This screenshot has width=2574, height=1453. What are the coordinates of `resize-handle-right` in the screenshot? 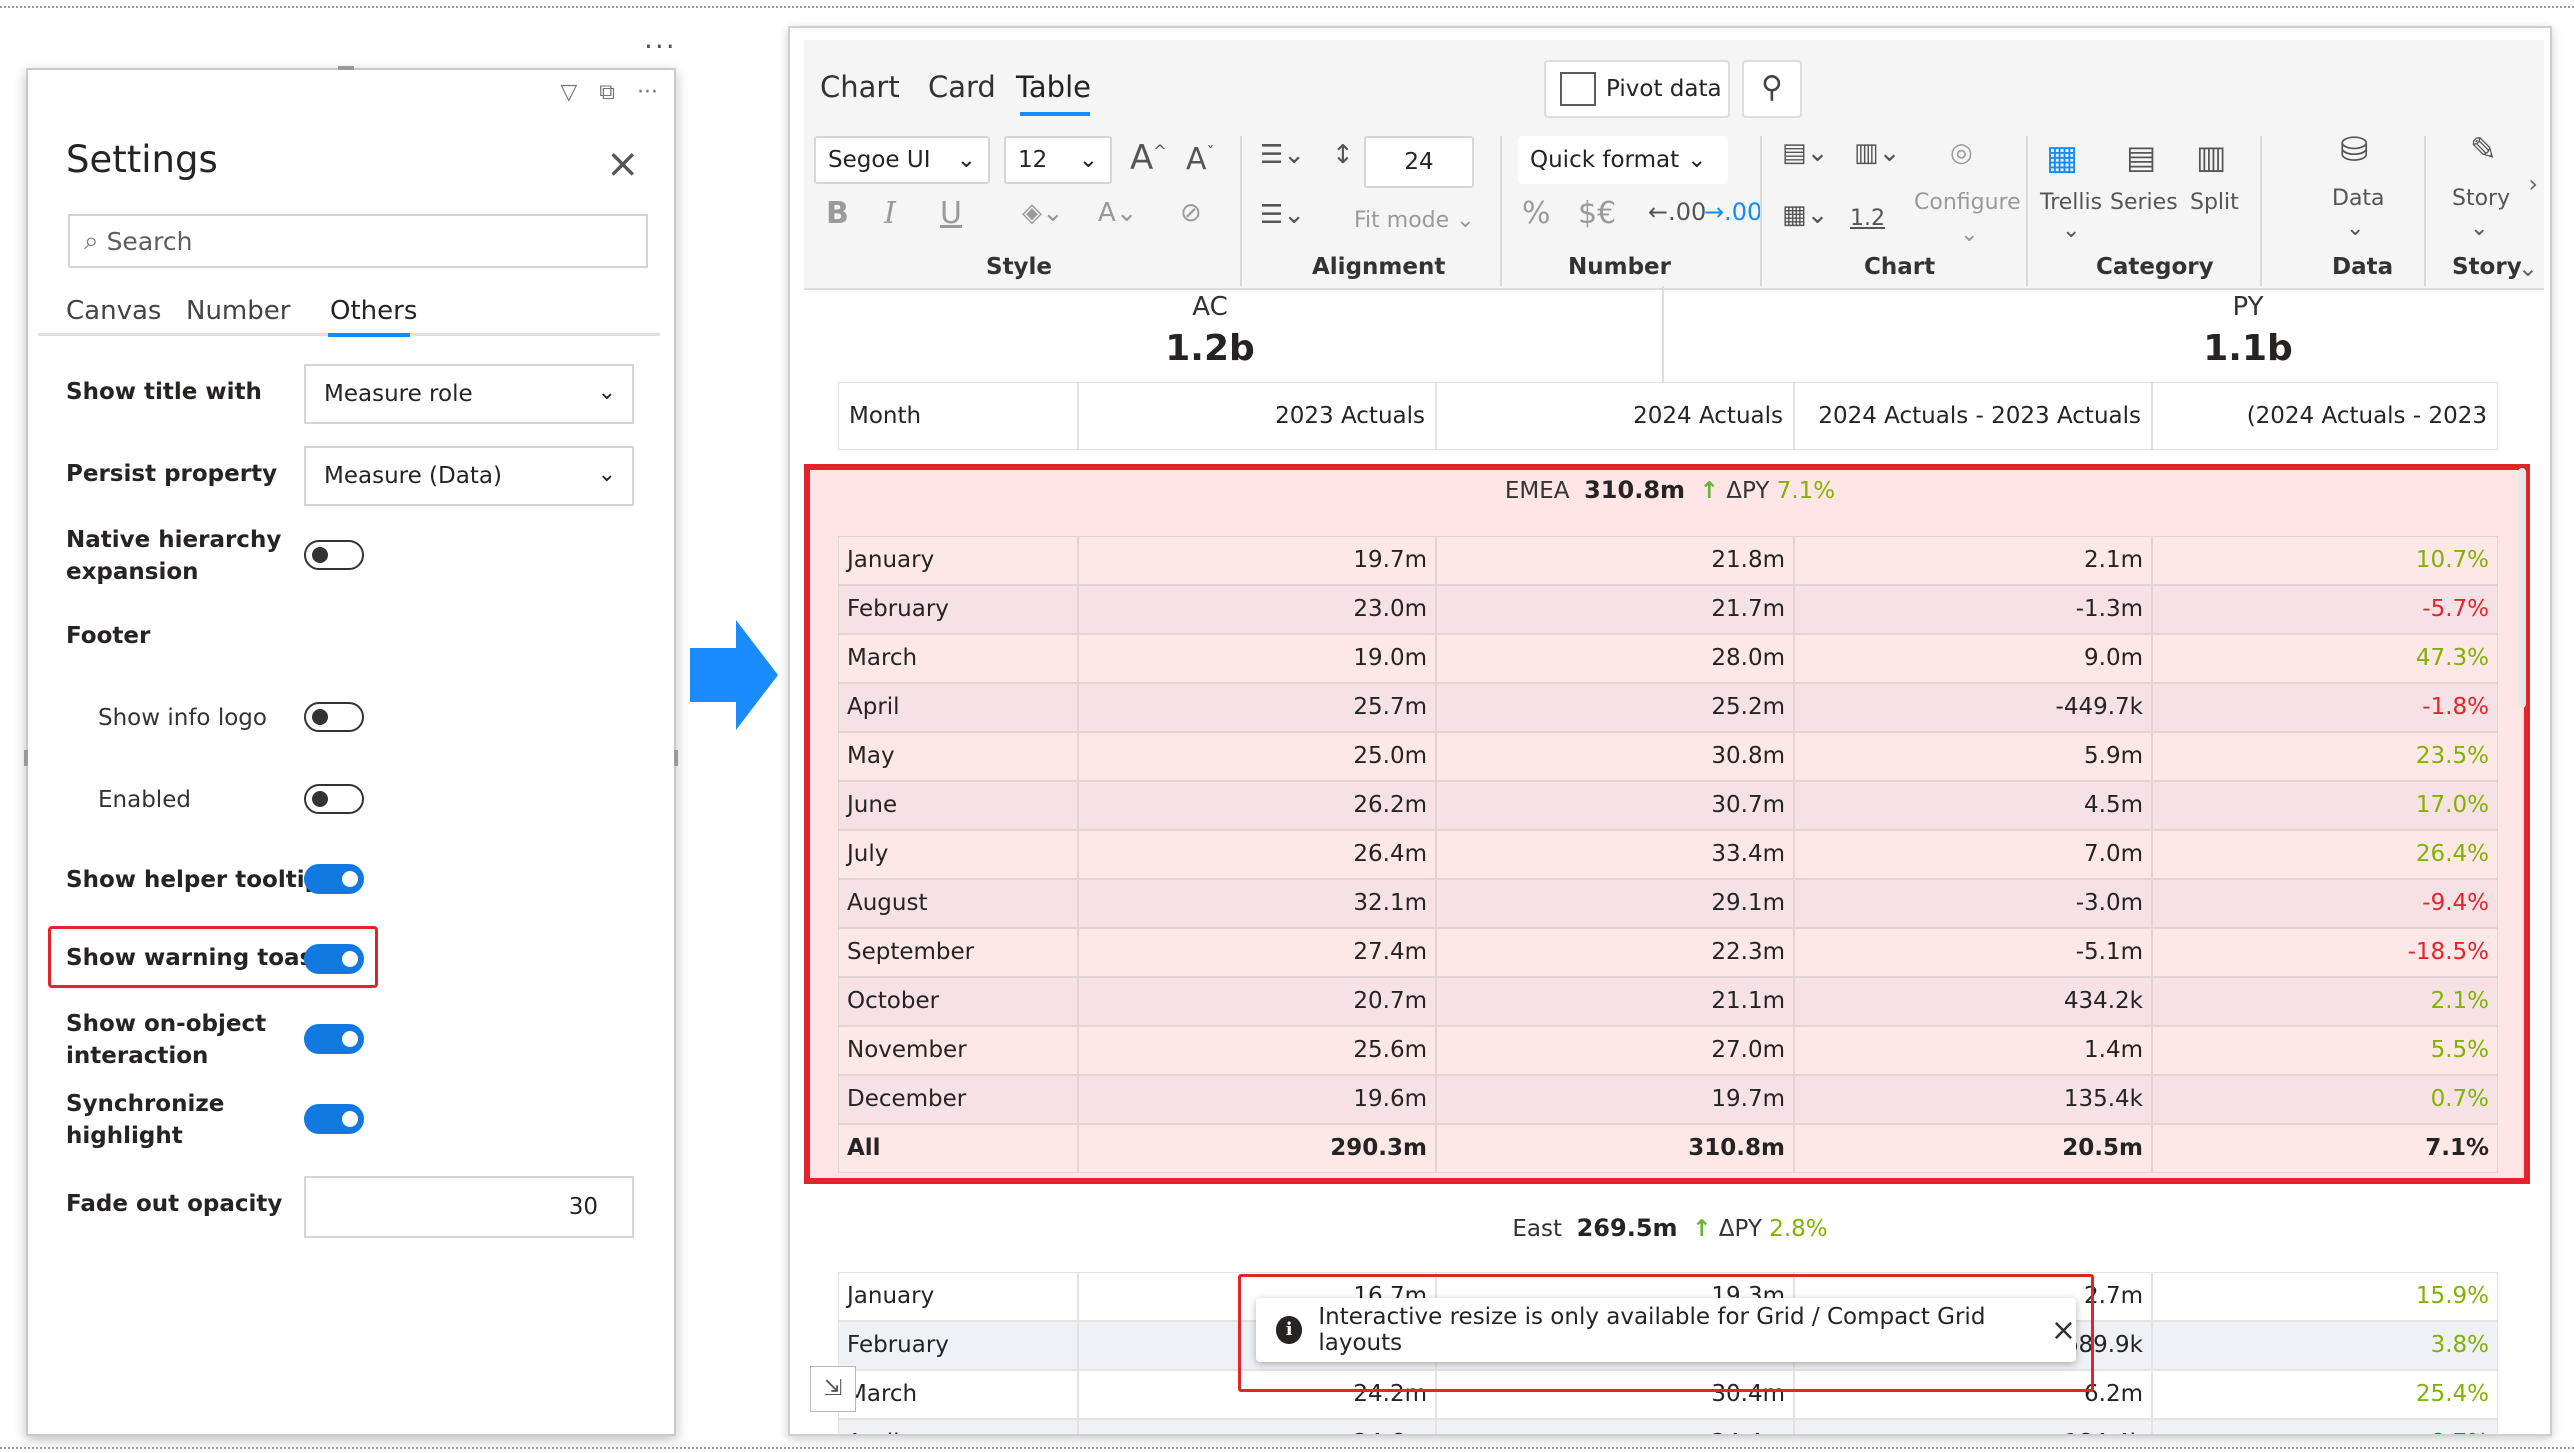 It's located at (676, 758).